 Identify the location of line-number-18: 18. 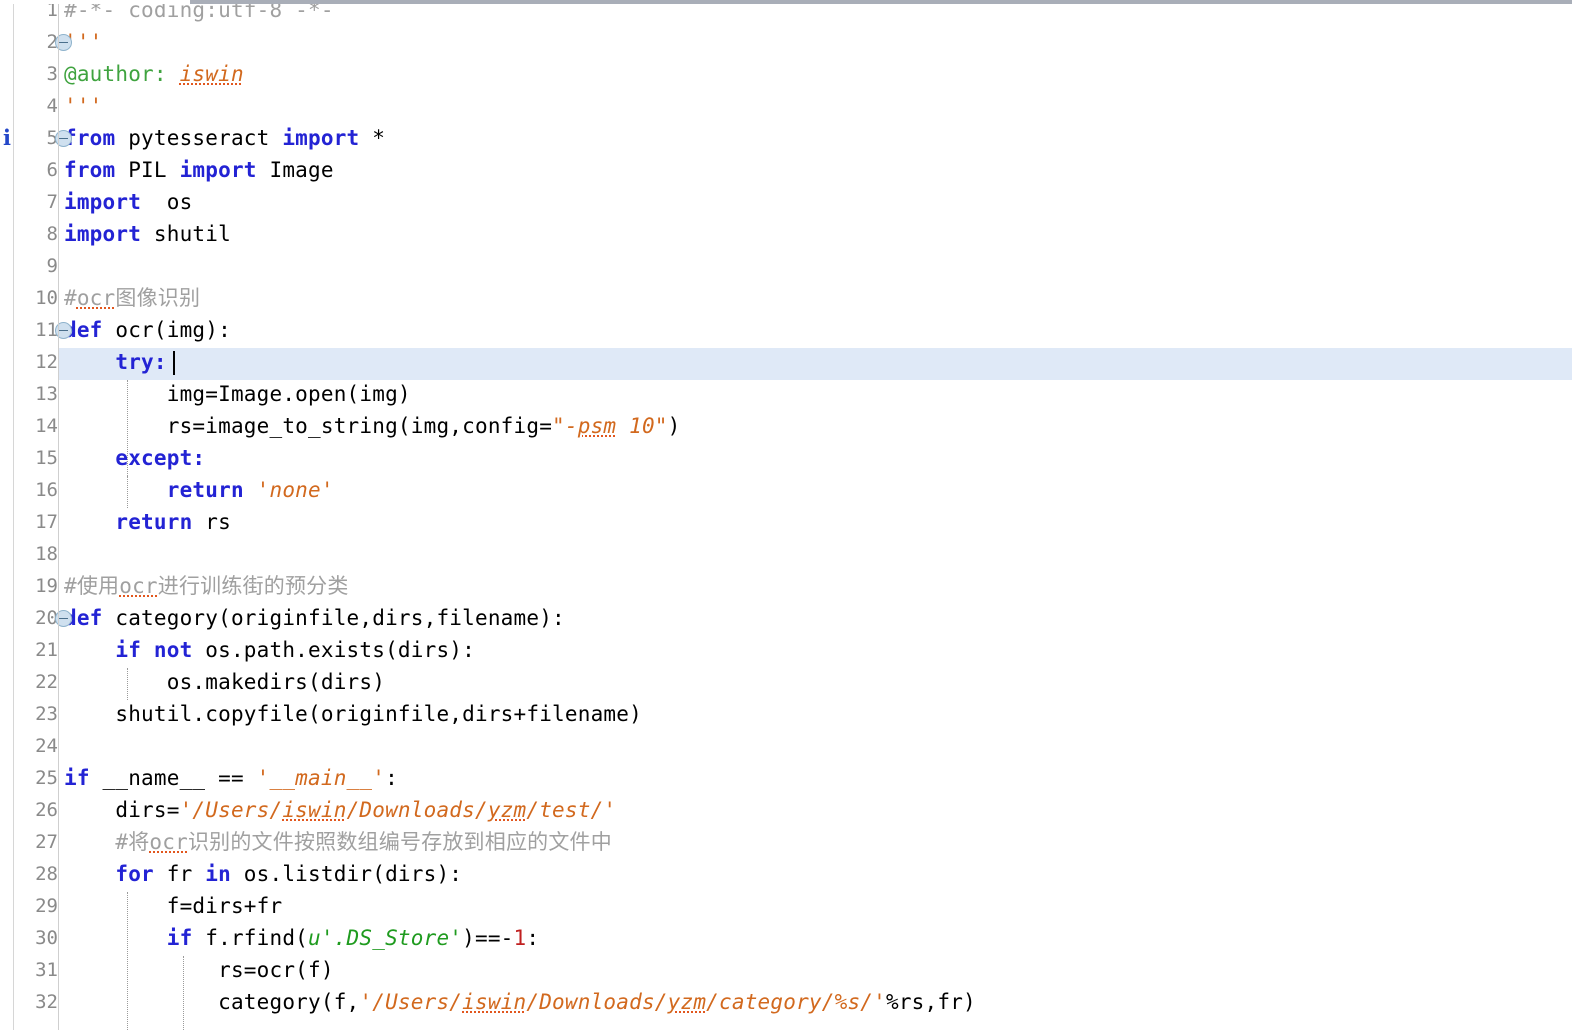
(46, 554).